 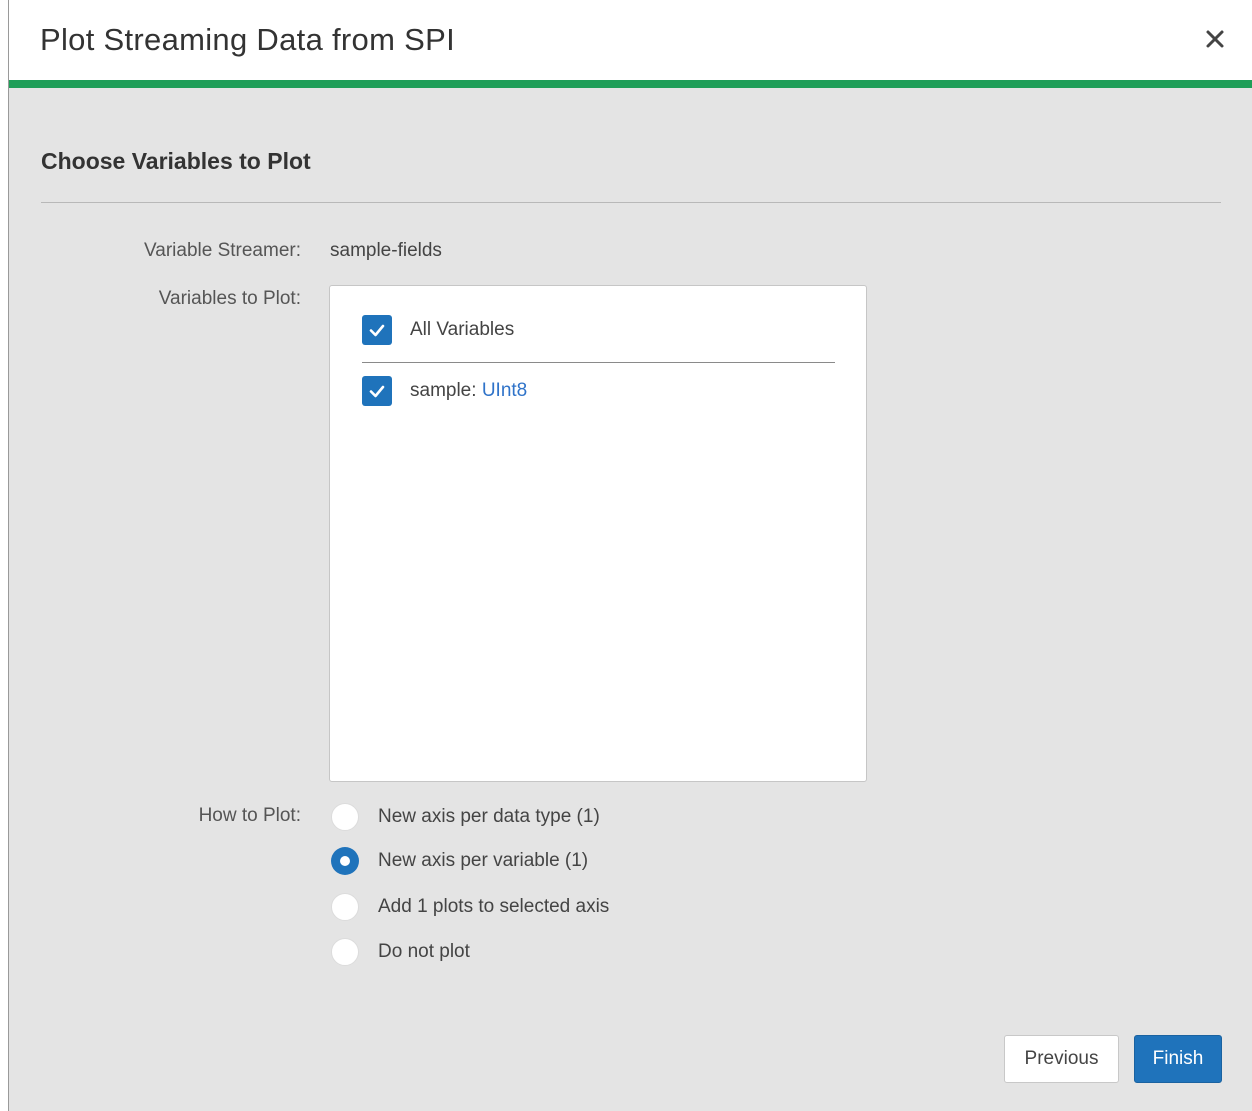 I want to click on variables-to-plot-label: Variables to Plot:, so click(x=229, y=298).